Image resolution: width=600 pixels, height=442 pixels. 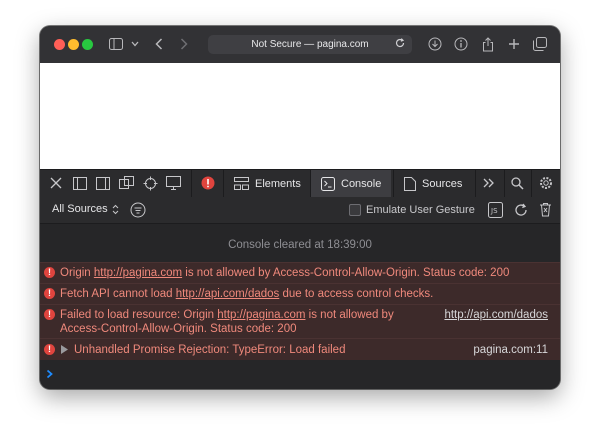 What do you see at coordinates (103, 183) in the screenshot?
I see `dock-right-icon` at bounding box center [103, 183].